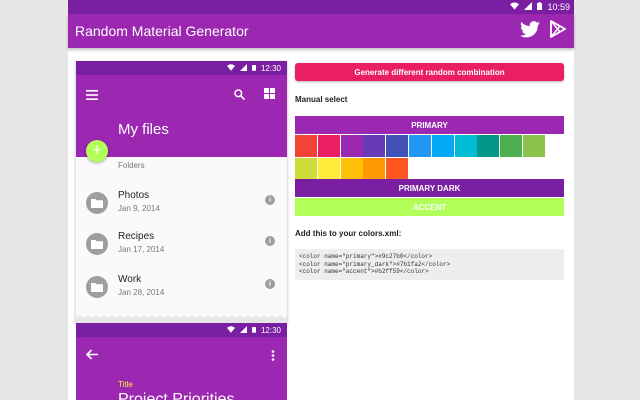 This screenshot has height=400, width=640. Describe the element at coordinates (181, 116) in the screenshot. I see `phone-header: My files` at that location.